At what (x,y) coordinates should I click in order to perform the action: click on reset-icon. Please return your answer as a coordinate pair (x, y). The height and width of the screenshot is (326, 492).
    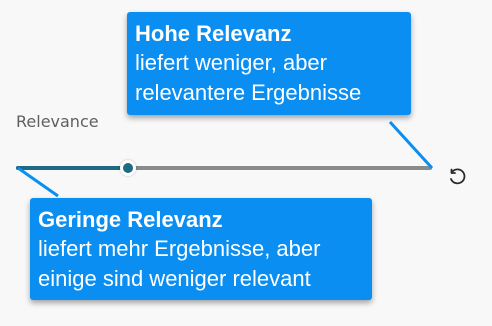
    Looking at the image, I should click on (457, 177).